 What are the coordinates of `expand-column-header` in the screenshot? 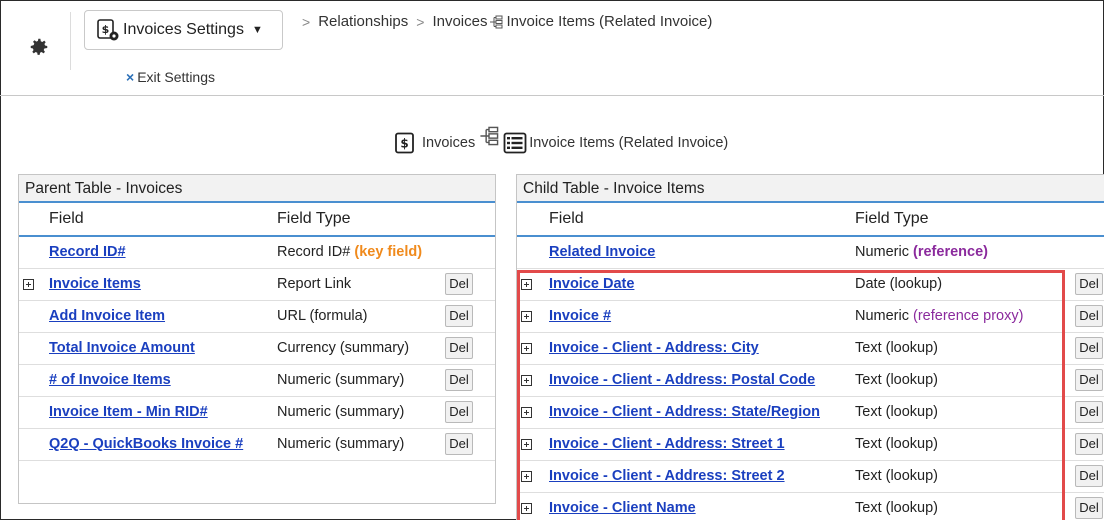 It's located at (530, 220).